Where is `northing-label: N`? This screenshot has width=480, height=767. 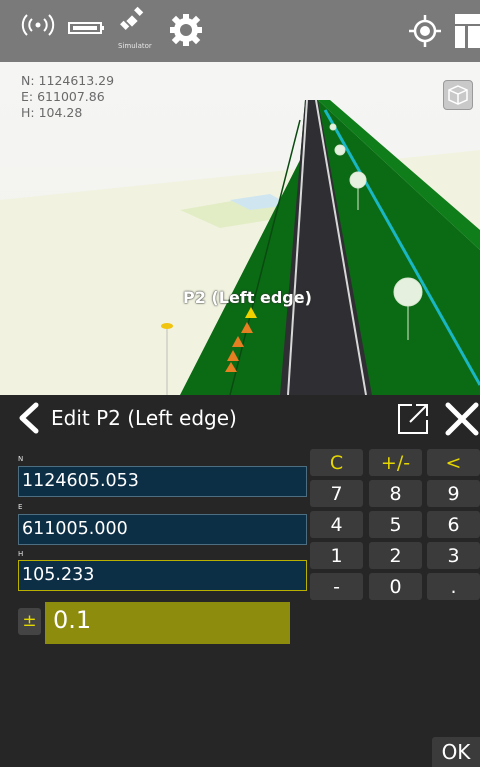
northing-label: N is located at coordinates (21, 459).